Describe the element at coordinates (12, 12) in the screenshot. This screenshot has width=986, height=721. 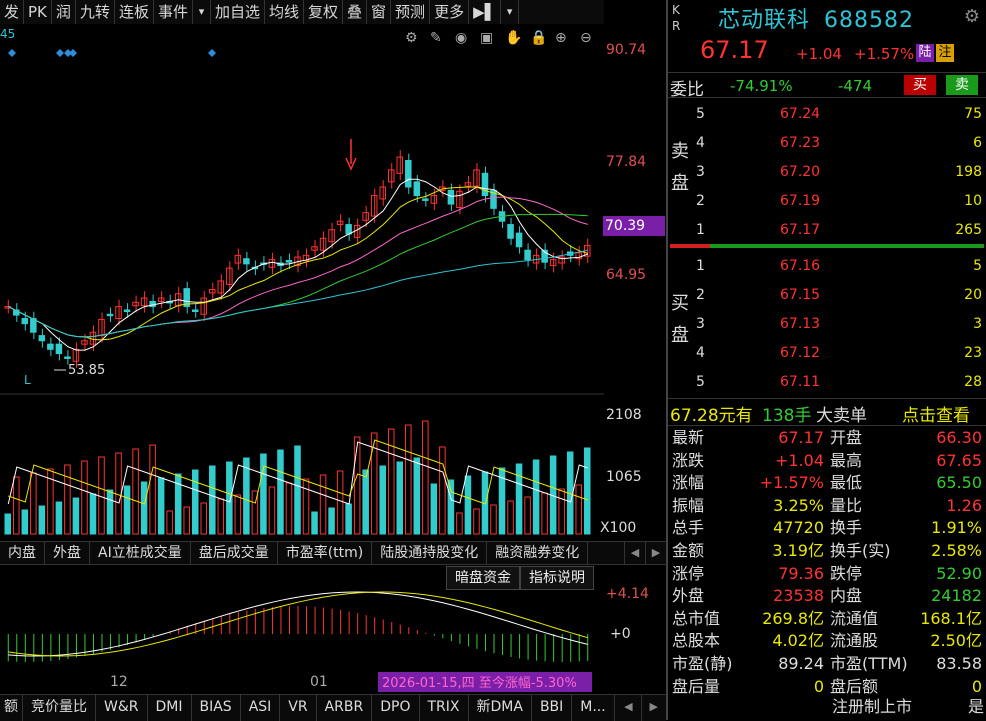
I see `toolbar-item-0: 发` at that location.